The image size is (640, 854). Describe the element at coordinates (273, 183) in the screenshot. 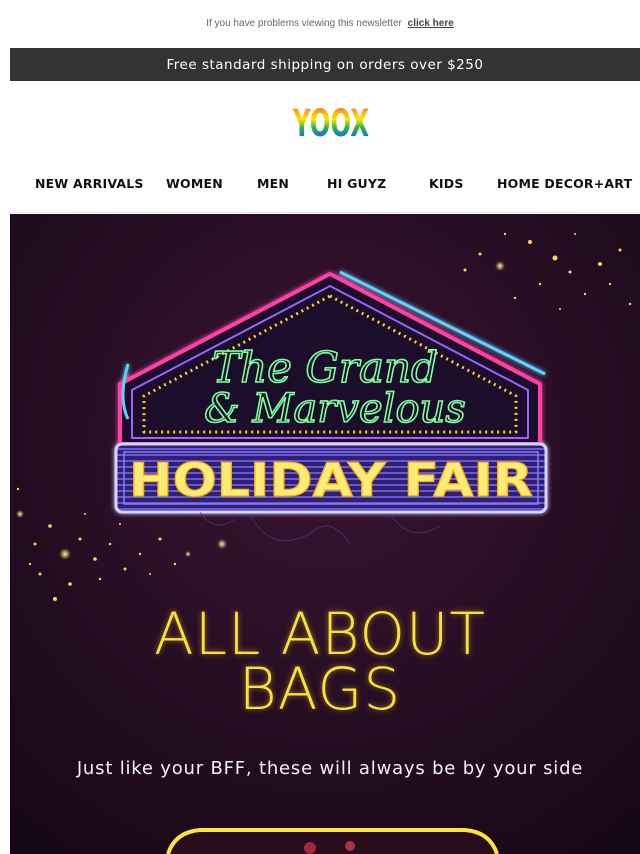

I see `nav-men: MEN` at that location.